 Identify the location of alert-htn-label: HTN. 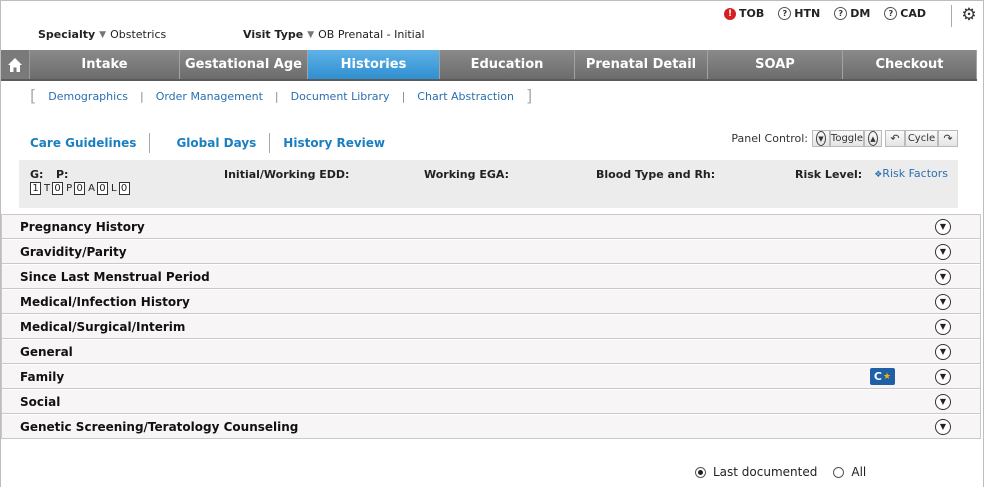
(807, 13).